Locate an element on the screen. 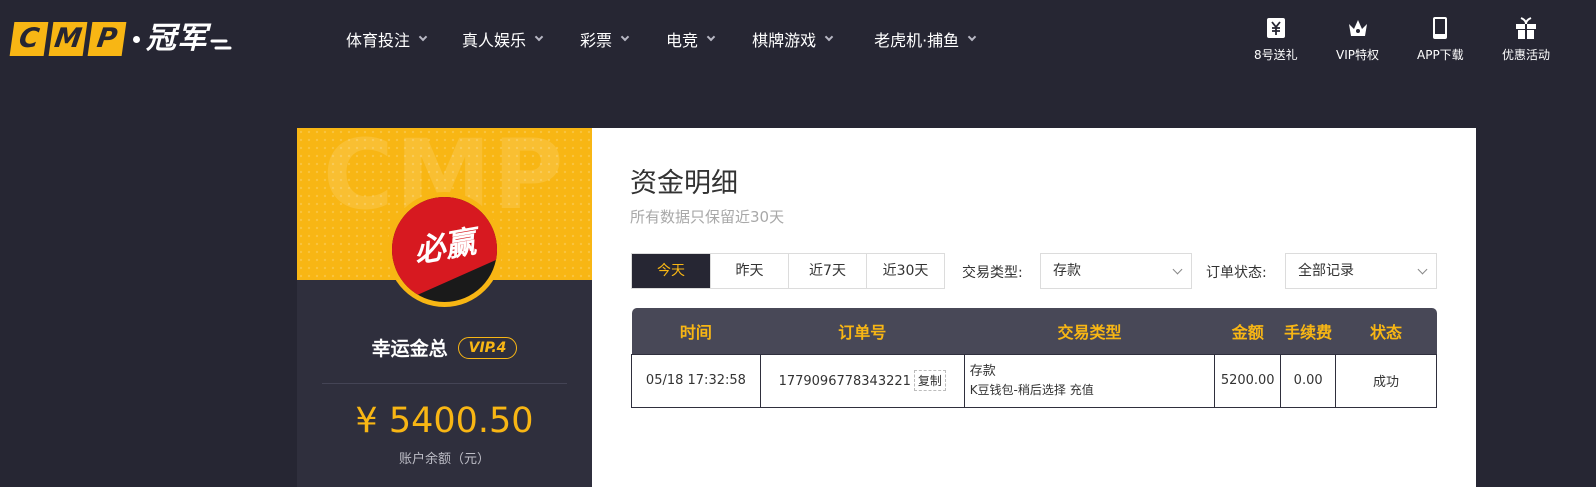  gift-icon is located at coordinates (1526, 28).